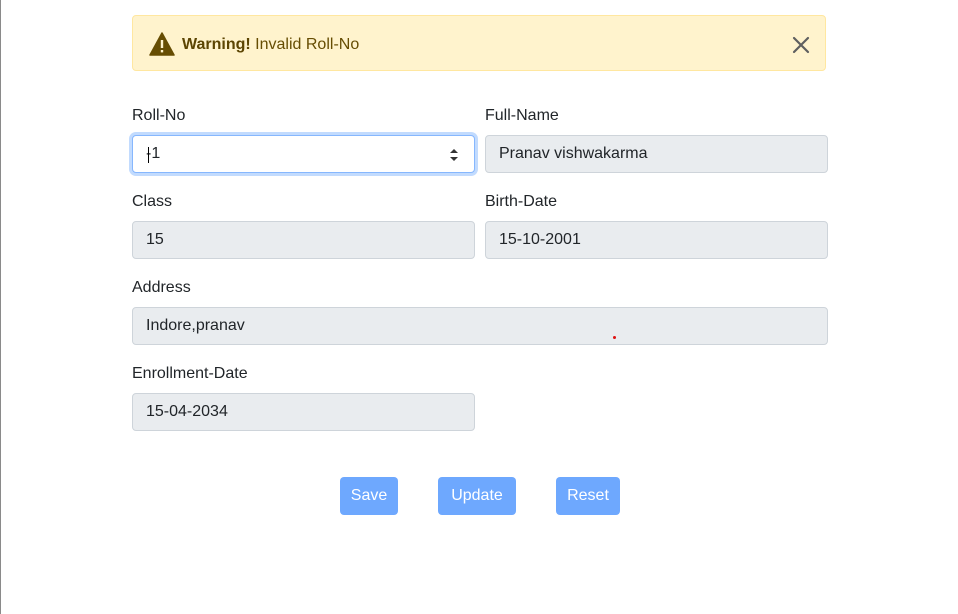 The height and width of the screenshot is (614, 958). What do you see at coordinates (155, 239) in the screenshot?
I see `class-value: 15` at bounding box center [155, 239].